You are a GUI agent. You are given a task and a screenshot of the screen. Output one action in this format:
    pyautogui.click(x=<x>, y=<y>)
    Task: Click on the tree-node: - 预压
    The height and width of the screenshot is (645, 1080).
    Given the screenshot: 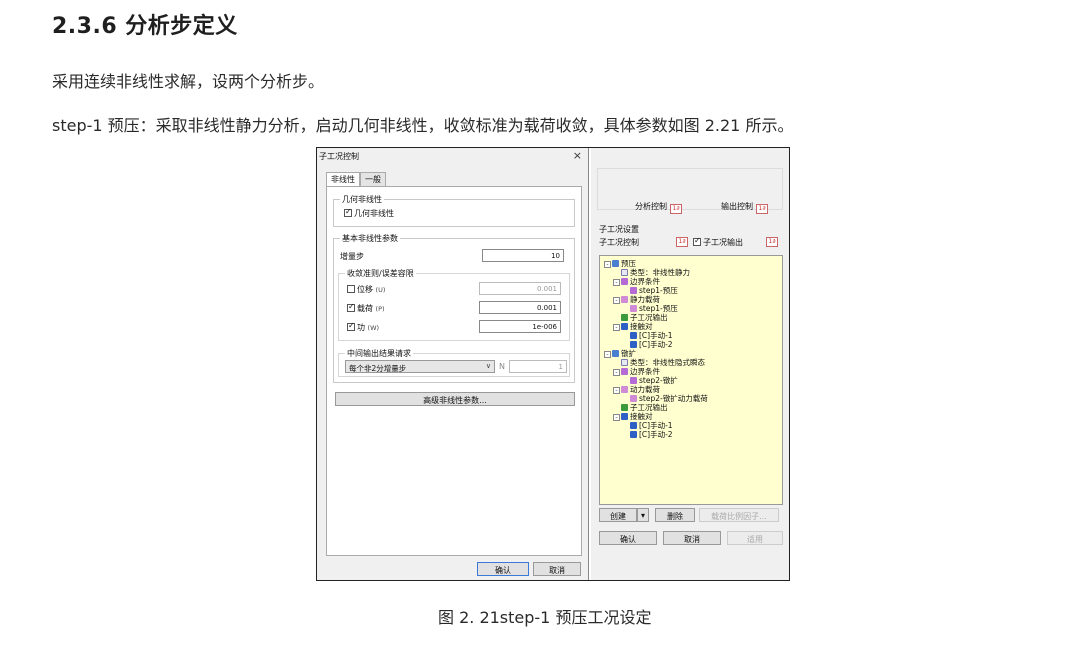 What is the action you would take?
    pyautogui.click(x=691, y=263)
    